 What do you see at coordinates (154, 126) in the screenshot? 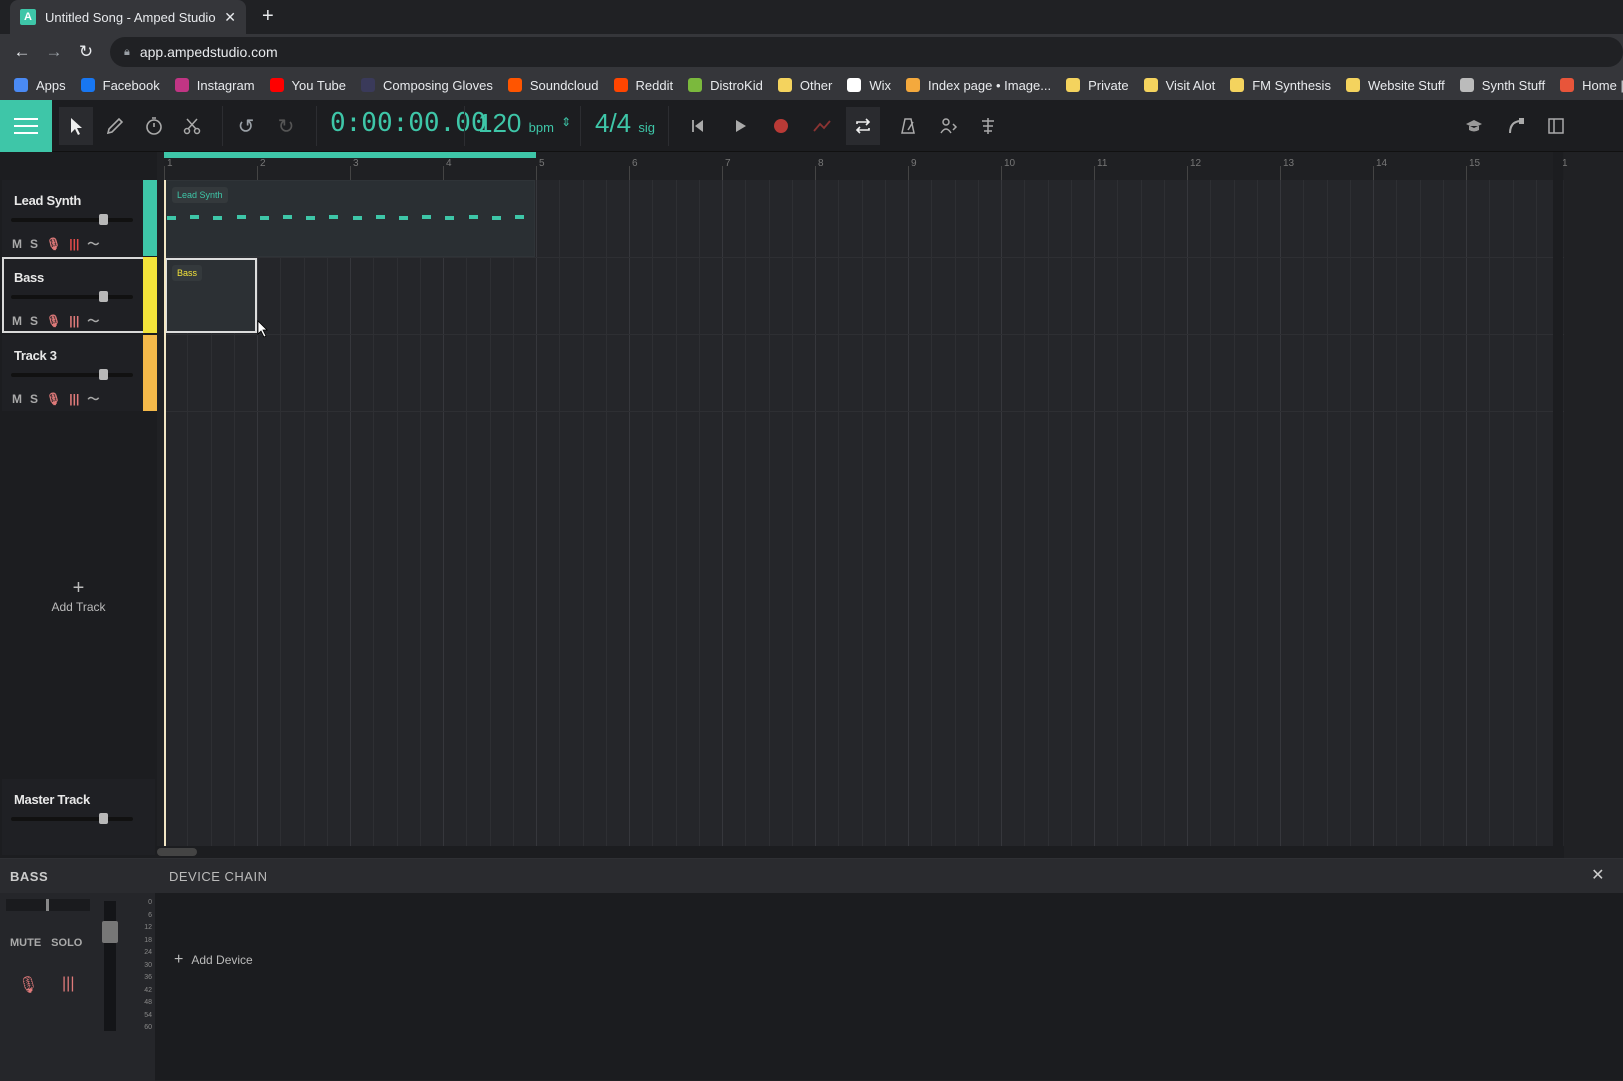
I see `stopwatch-tool-icon` at bounding box center [154, 126].